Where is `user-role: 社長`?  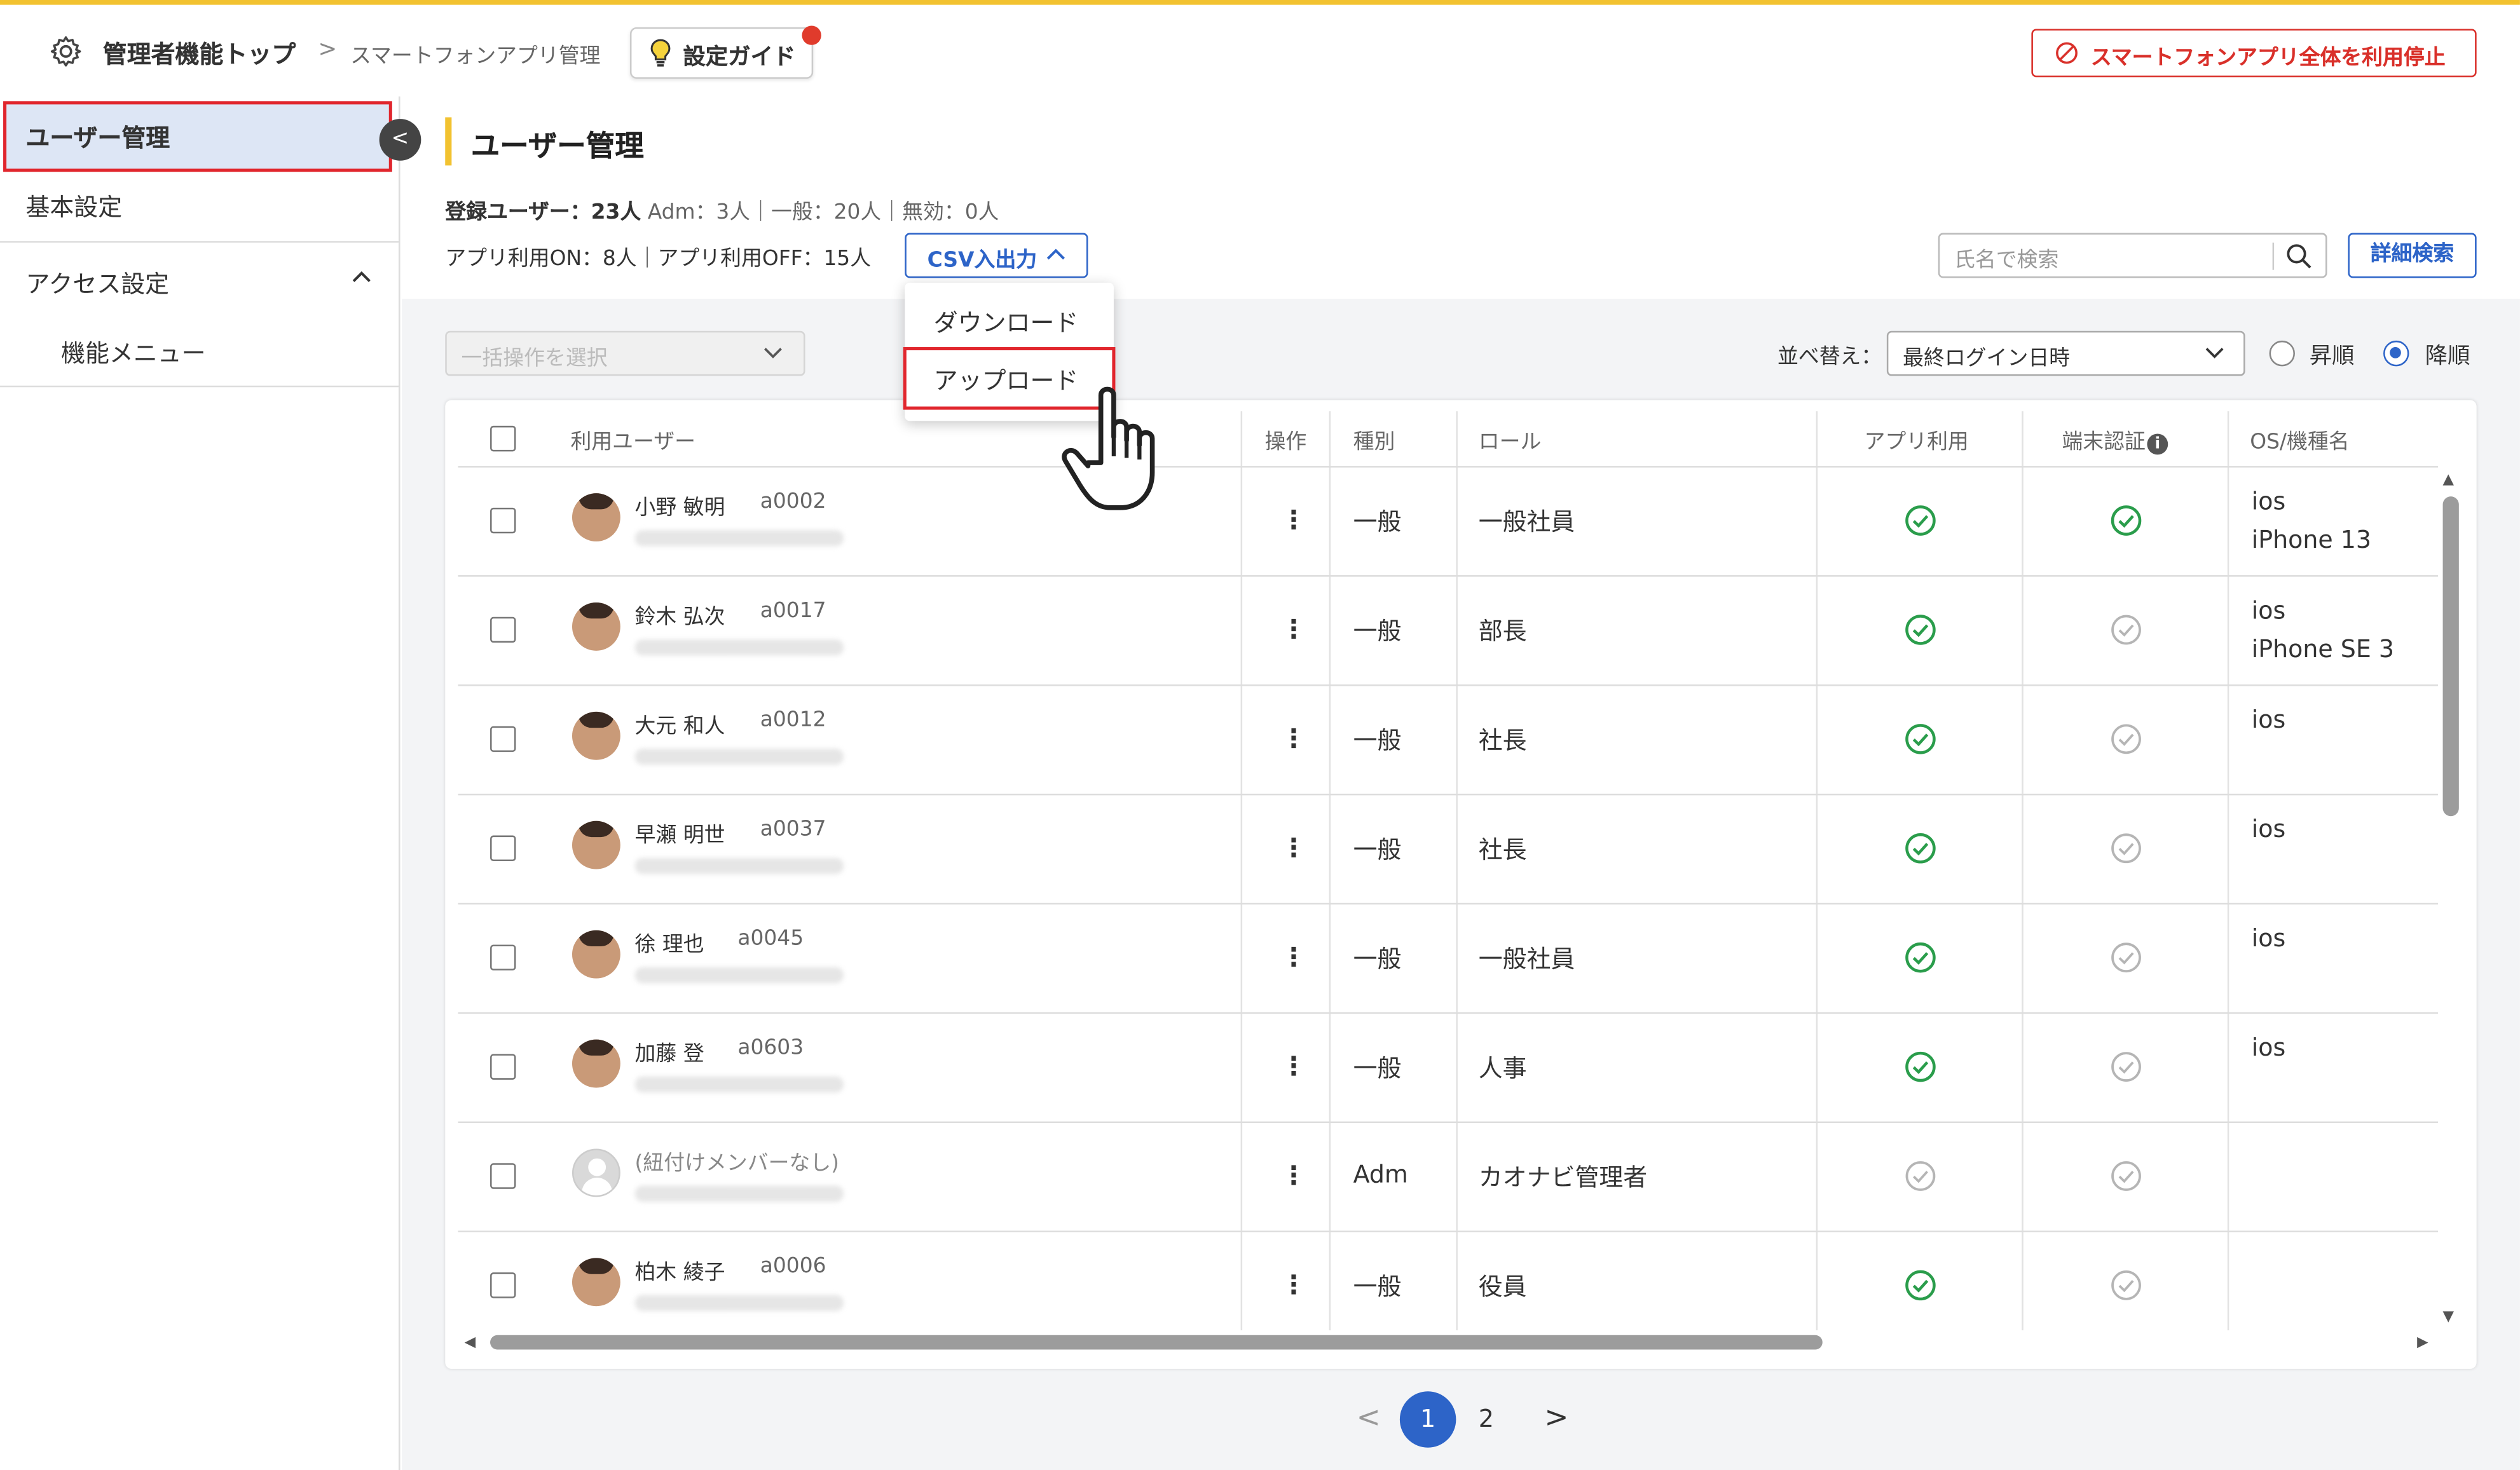 user-role: 社長 is located at coordinates (1502, 850).